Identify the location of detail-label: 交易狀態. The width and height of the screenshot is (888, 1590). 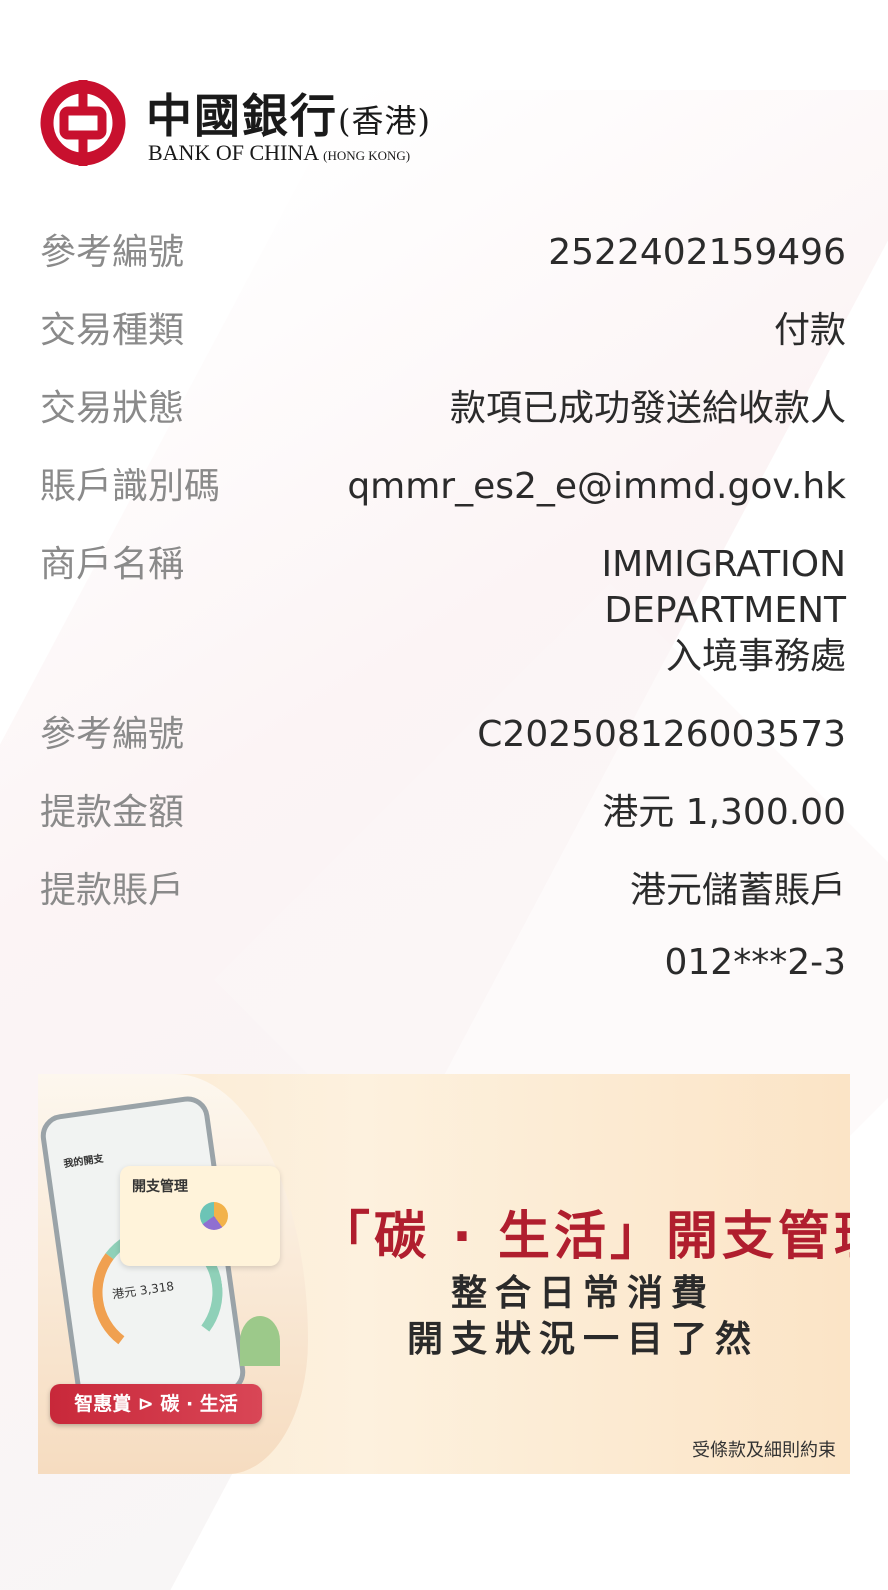
(112, 408).